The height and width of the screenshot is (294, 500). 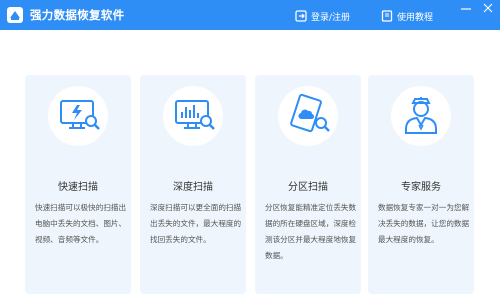 I want to click on disk-cloud-search-icon, so click(x=308, y=116).